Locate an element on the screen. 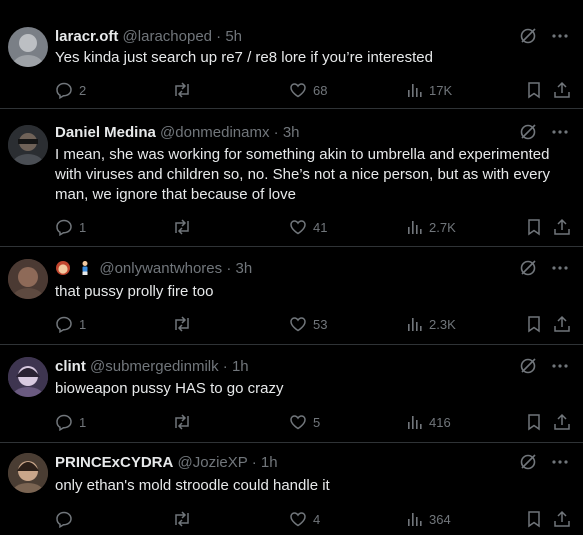  view-count: 364 is located at coordinates (440, 519).